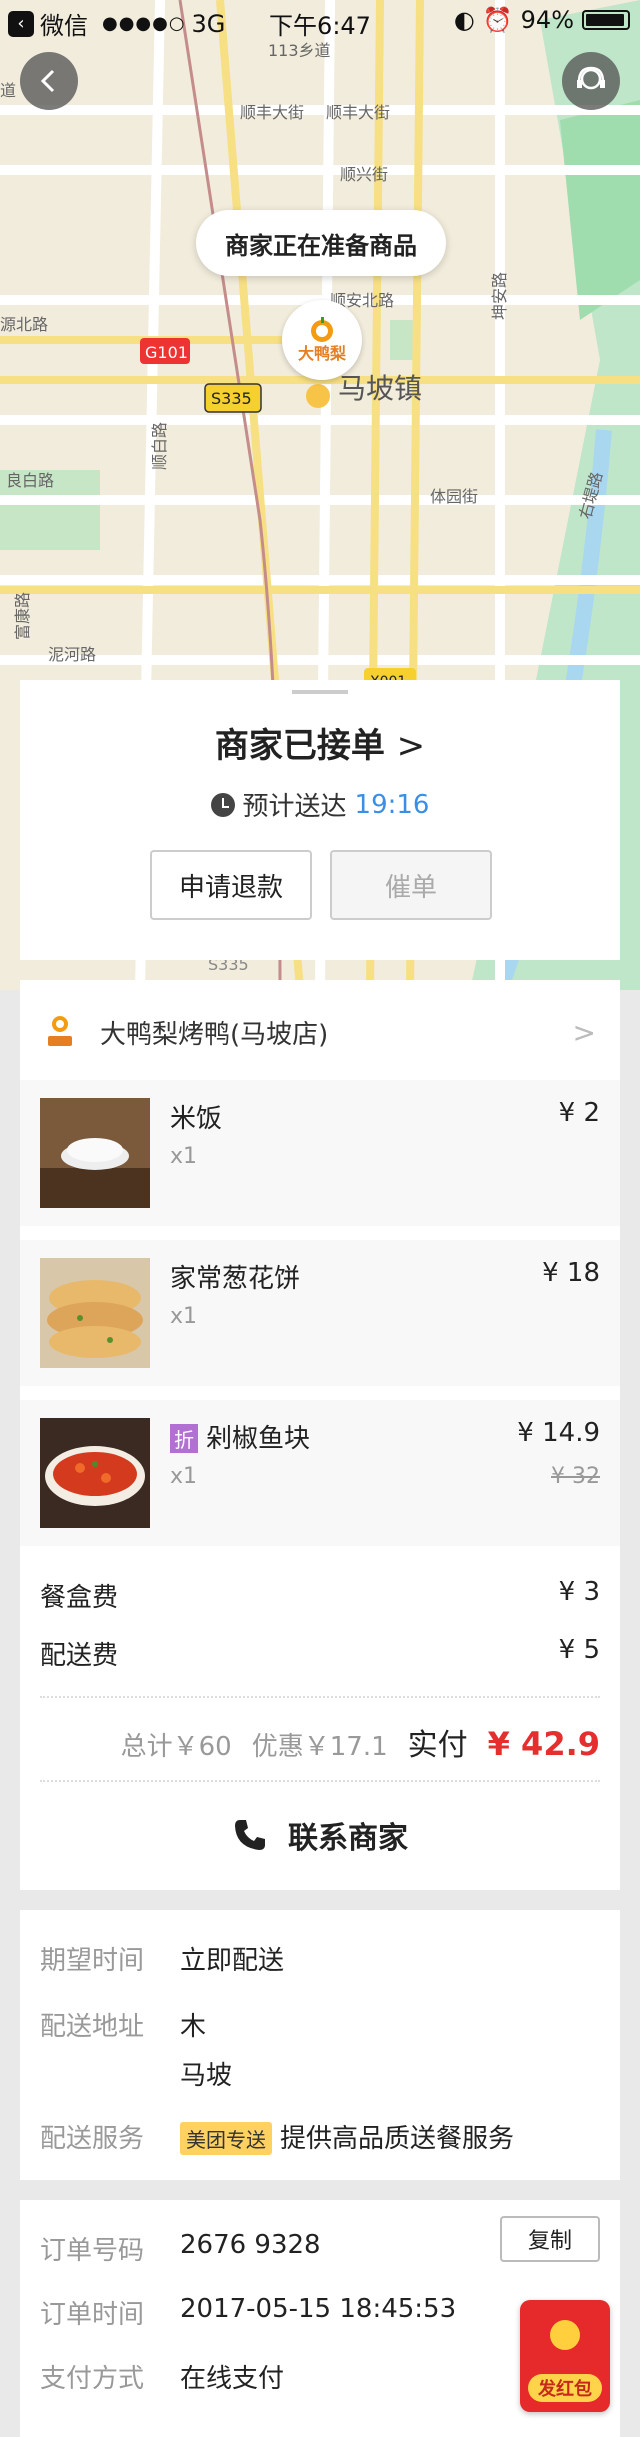  I want to click on order-status-card: 商家已接单 > 预计送达 19:16 申请退款 催单, so click(320, 820).